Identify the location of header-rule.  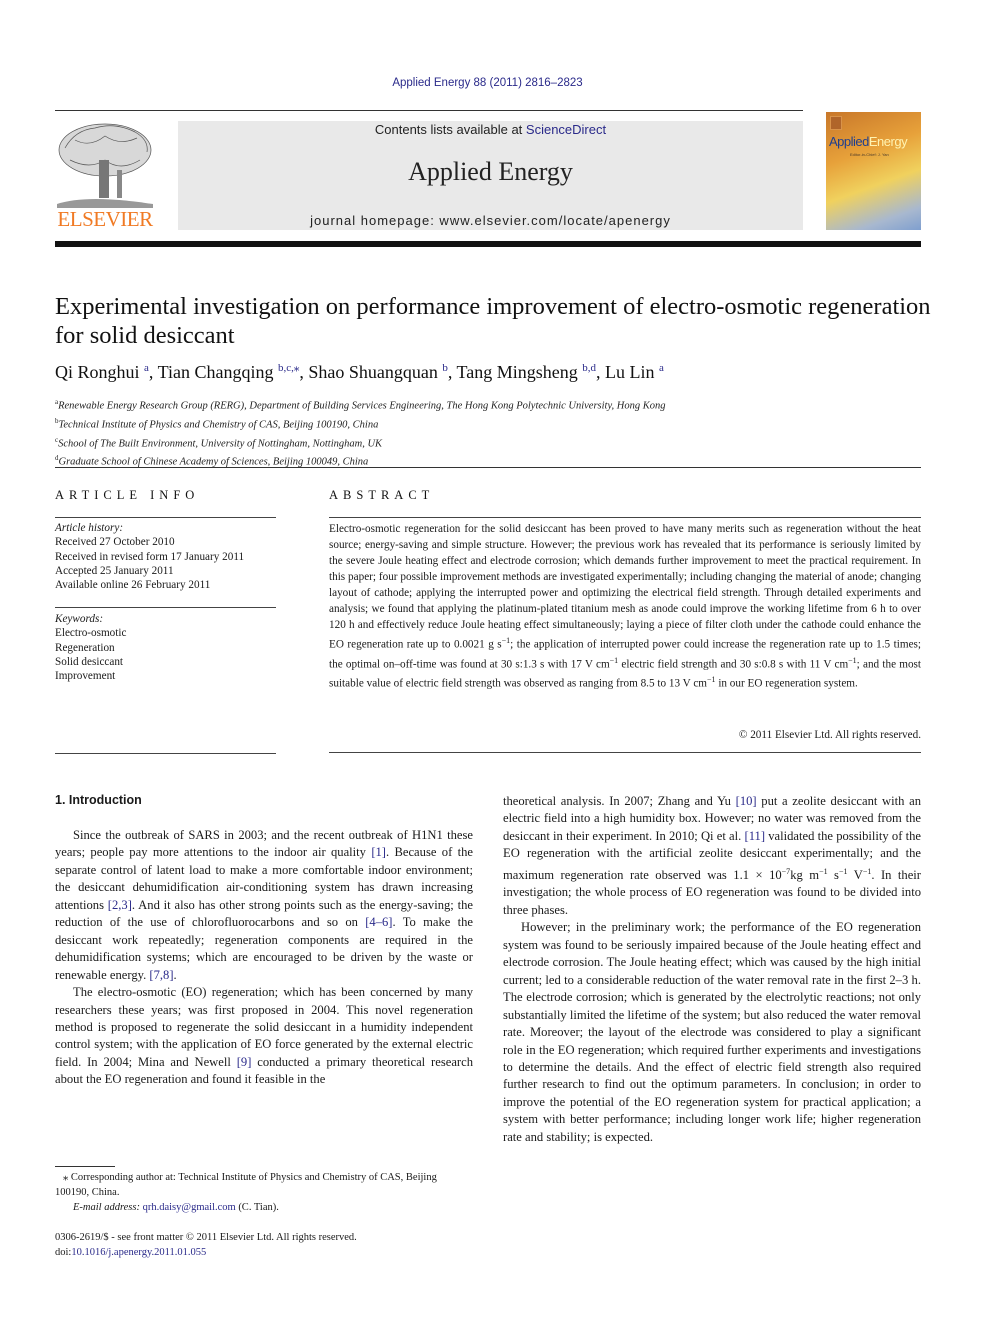
(429, 110).